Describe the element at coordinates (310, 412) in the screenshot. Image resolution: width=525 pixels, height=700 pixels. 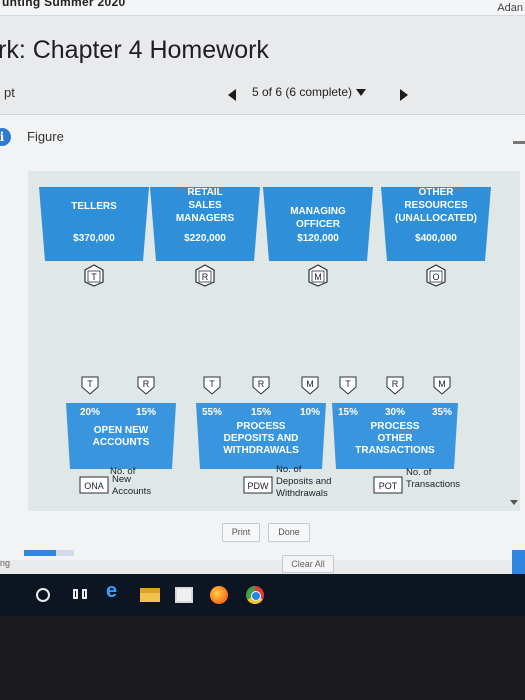
I see `activity-1-percent-2: 10%` at that location.